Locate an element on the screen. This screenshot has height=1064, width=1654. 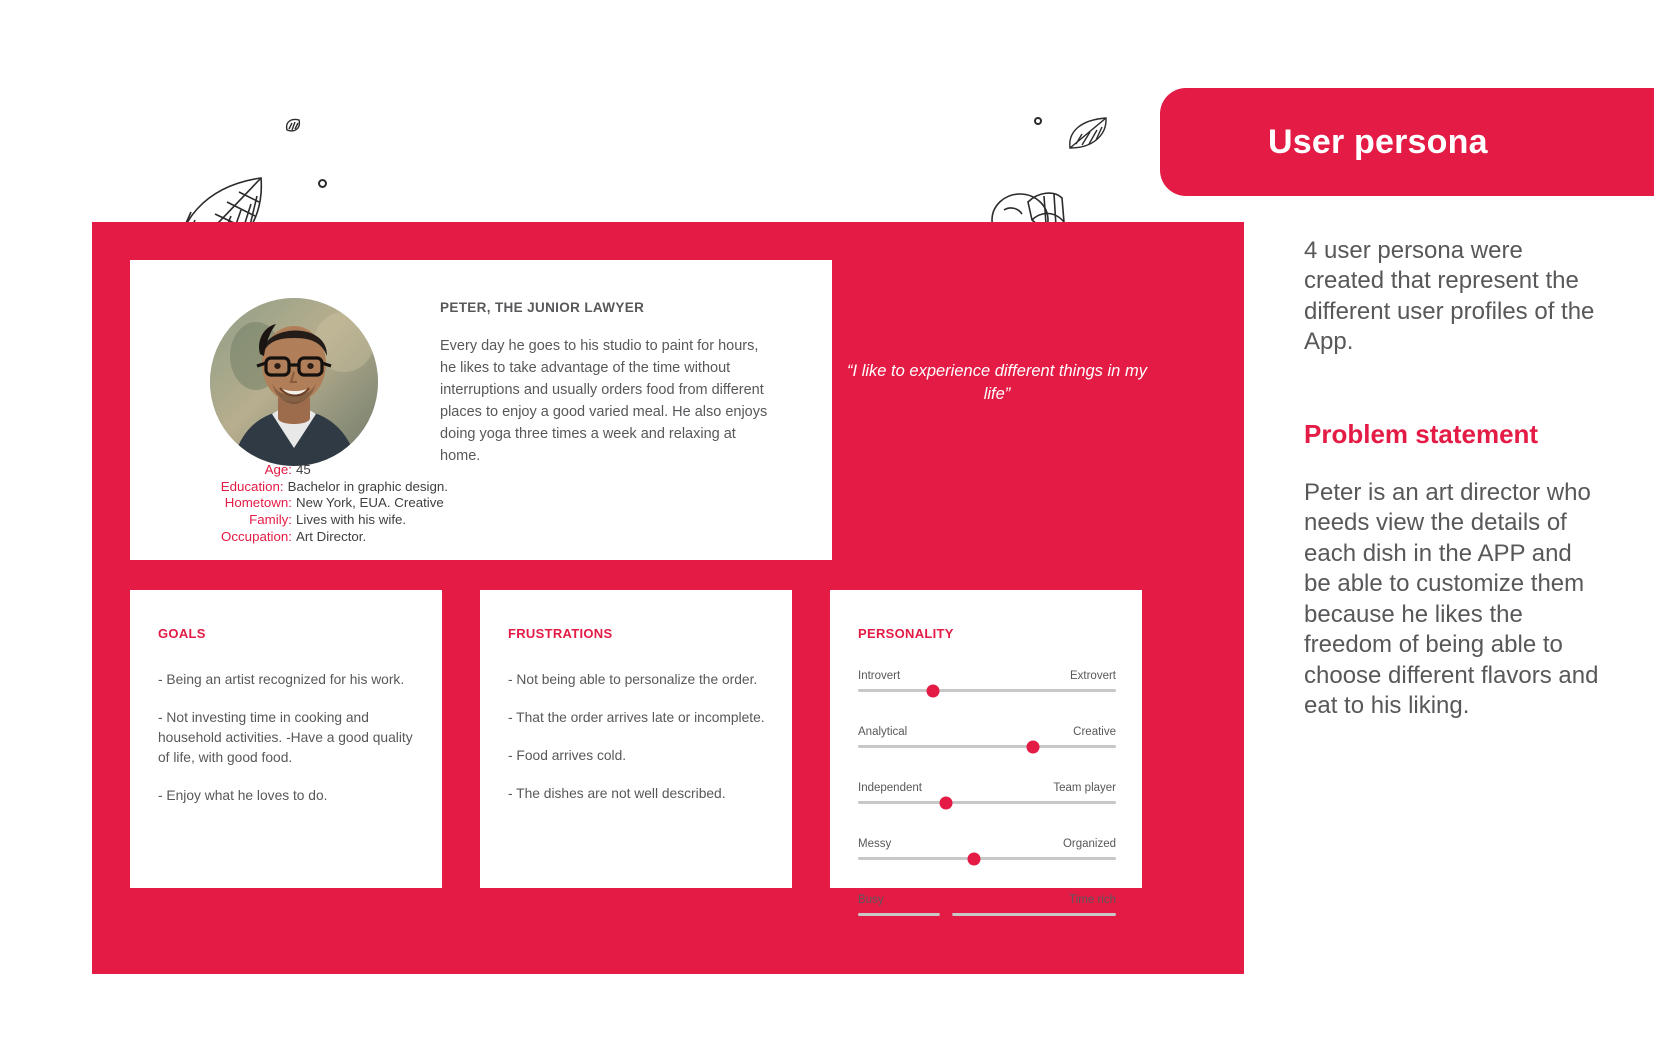
attribute-label: Occupation: is located at coordinates (256, 536).